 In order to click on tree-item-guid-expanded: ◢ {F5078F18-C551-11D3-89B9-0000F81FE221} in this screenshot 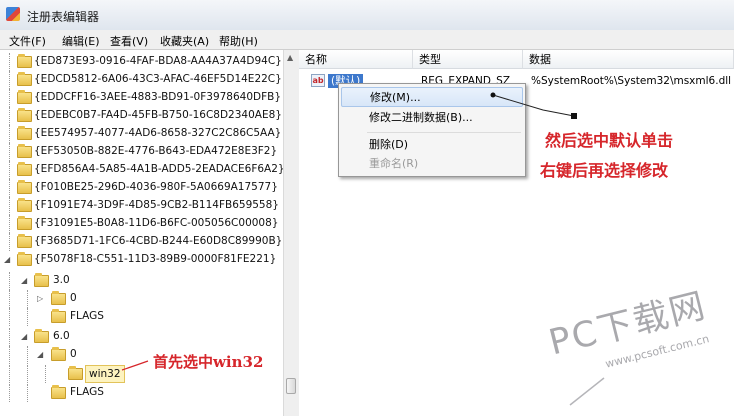, I will do `click(141, 260)`.